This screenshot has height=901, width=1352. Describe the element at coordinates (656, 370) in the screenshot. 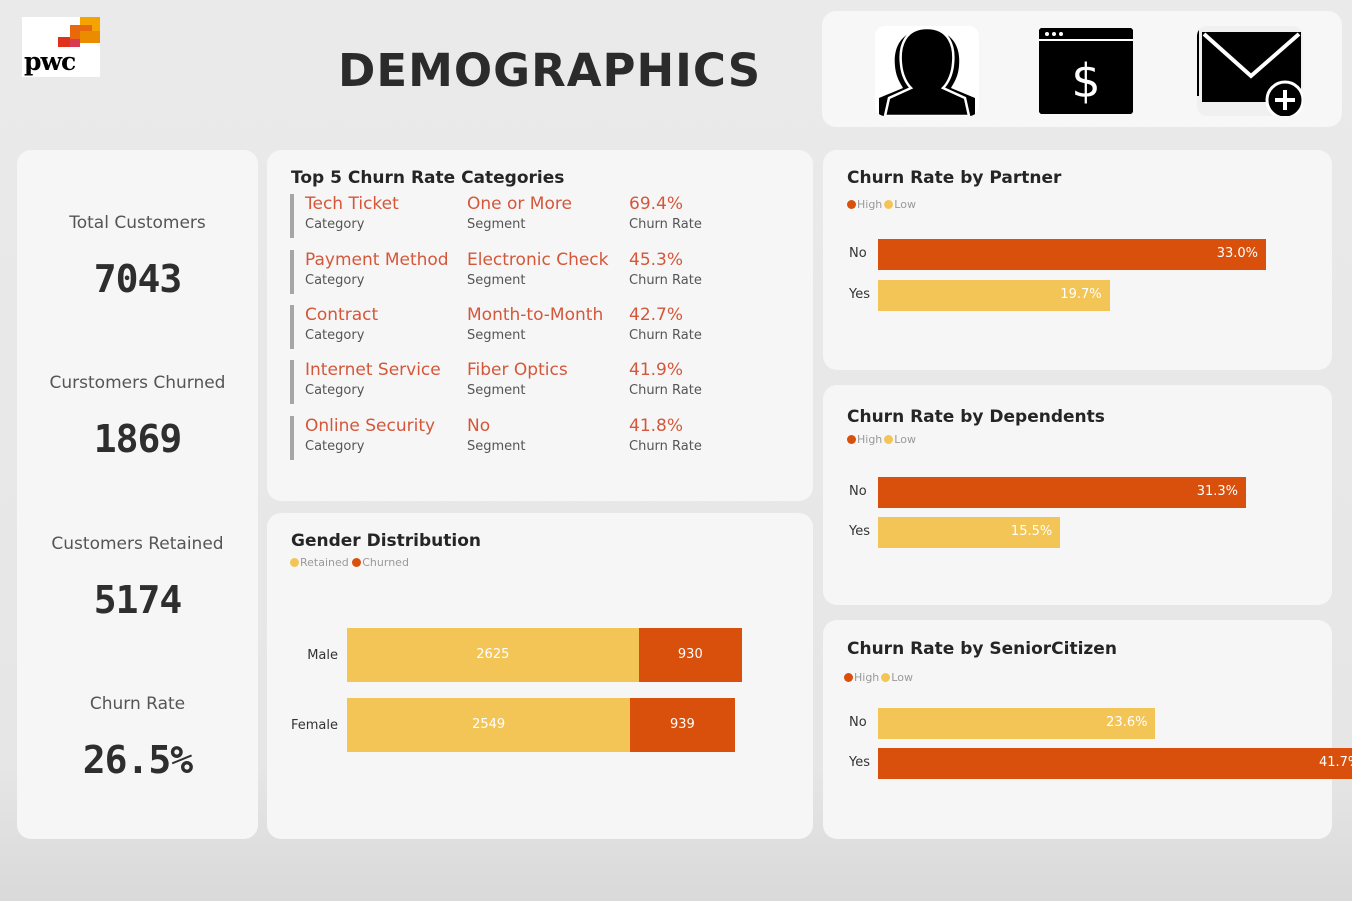

I see `top5-rate: 41.9%` at that location.